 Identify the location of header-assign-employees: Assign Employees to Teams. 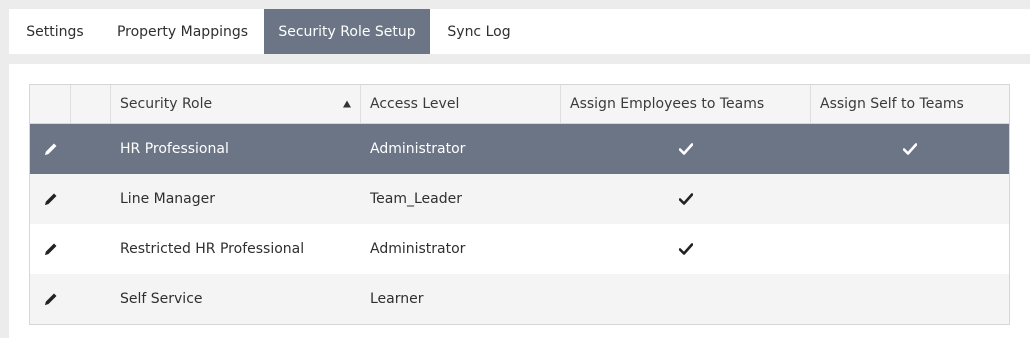
(686, 104).